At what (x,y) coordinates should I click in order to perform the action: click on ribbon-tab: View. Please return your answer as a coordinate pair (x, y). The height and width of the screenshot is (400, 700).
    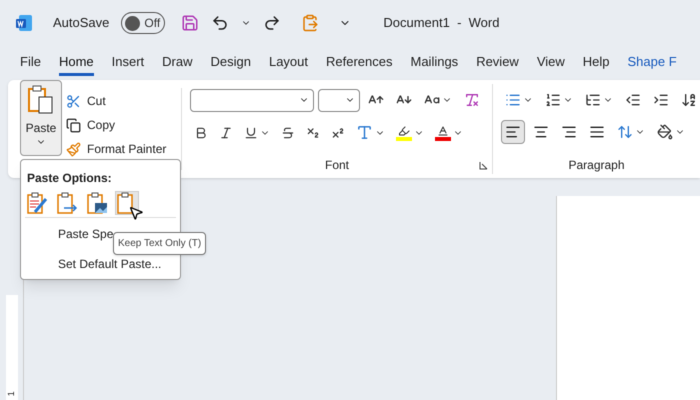
    Looking at the image, I should click on (550, 63).